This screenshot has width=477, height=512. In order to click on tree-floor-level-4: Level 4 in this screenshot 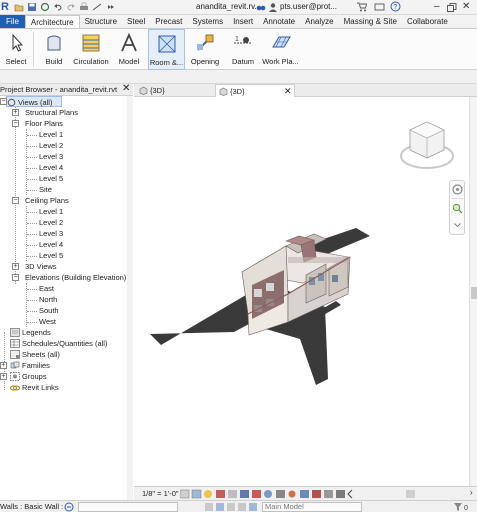, I will do `click(51, 167)`.